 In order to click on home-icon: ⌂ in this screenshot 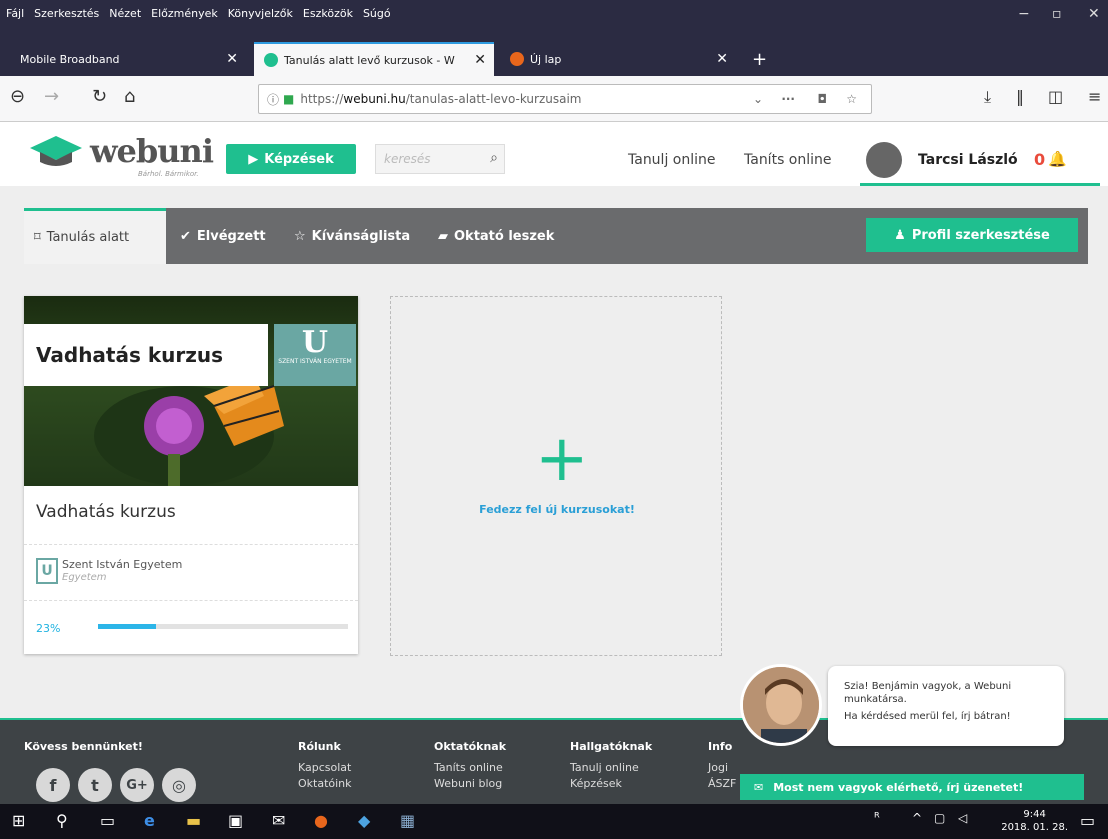, I will do `click(129, 96)`.